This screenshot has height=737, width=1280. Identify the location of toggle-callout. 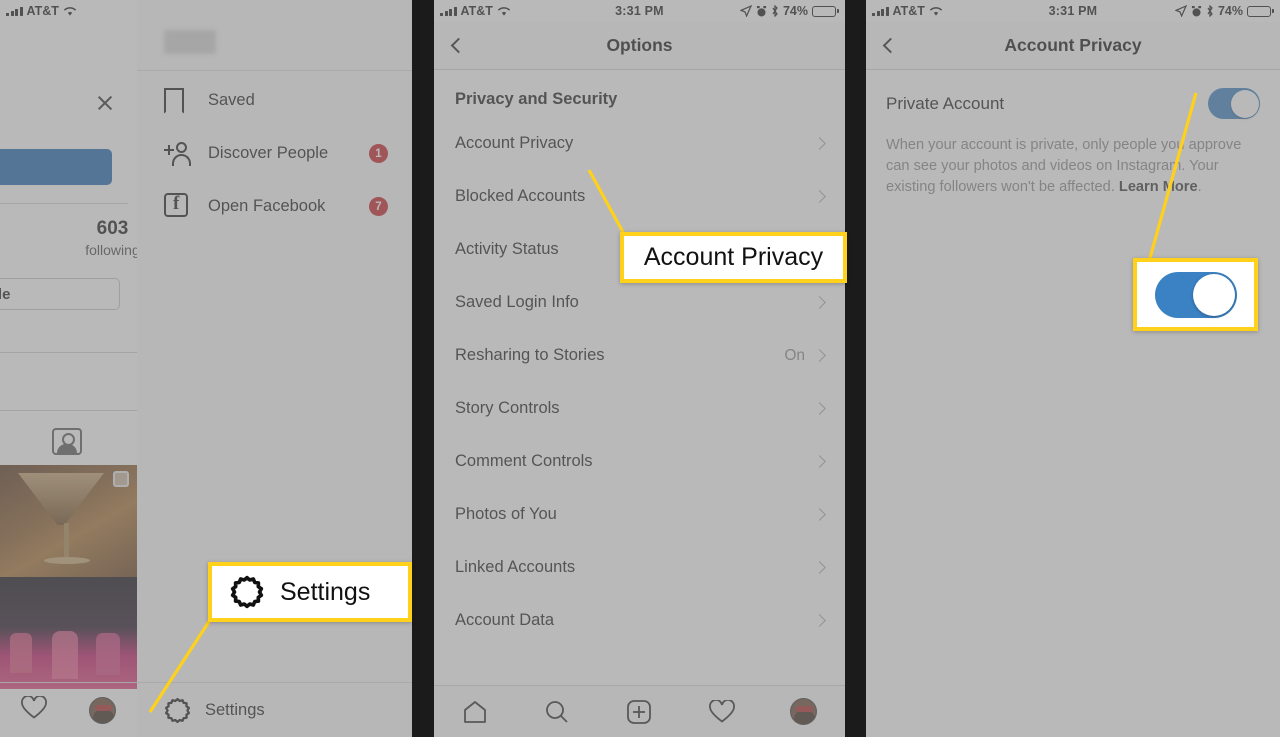
(1195, 294).